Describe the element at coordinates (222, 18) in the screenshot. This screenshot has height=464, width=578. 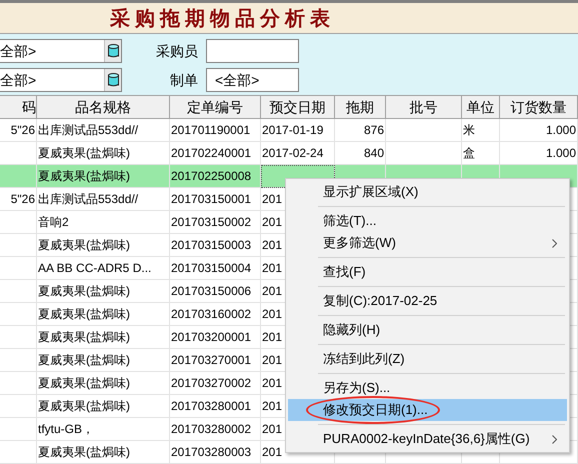
I see `report-title: 采购拖期物品分析表` at that location.